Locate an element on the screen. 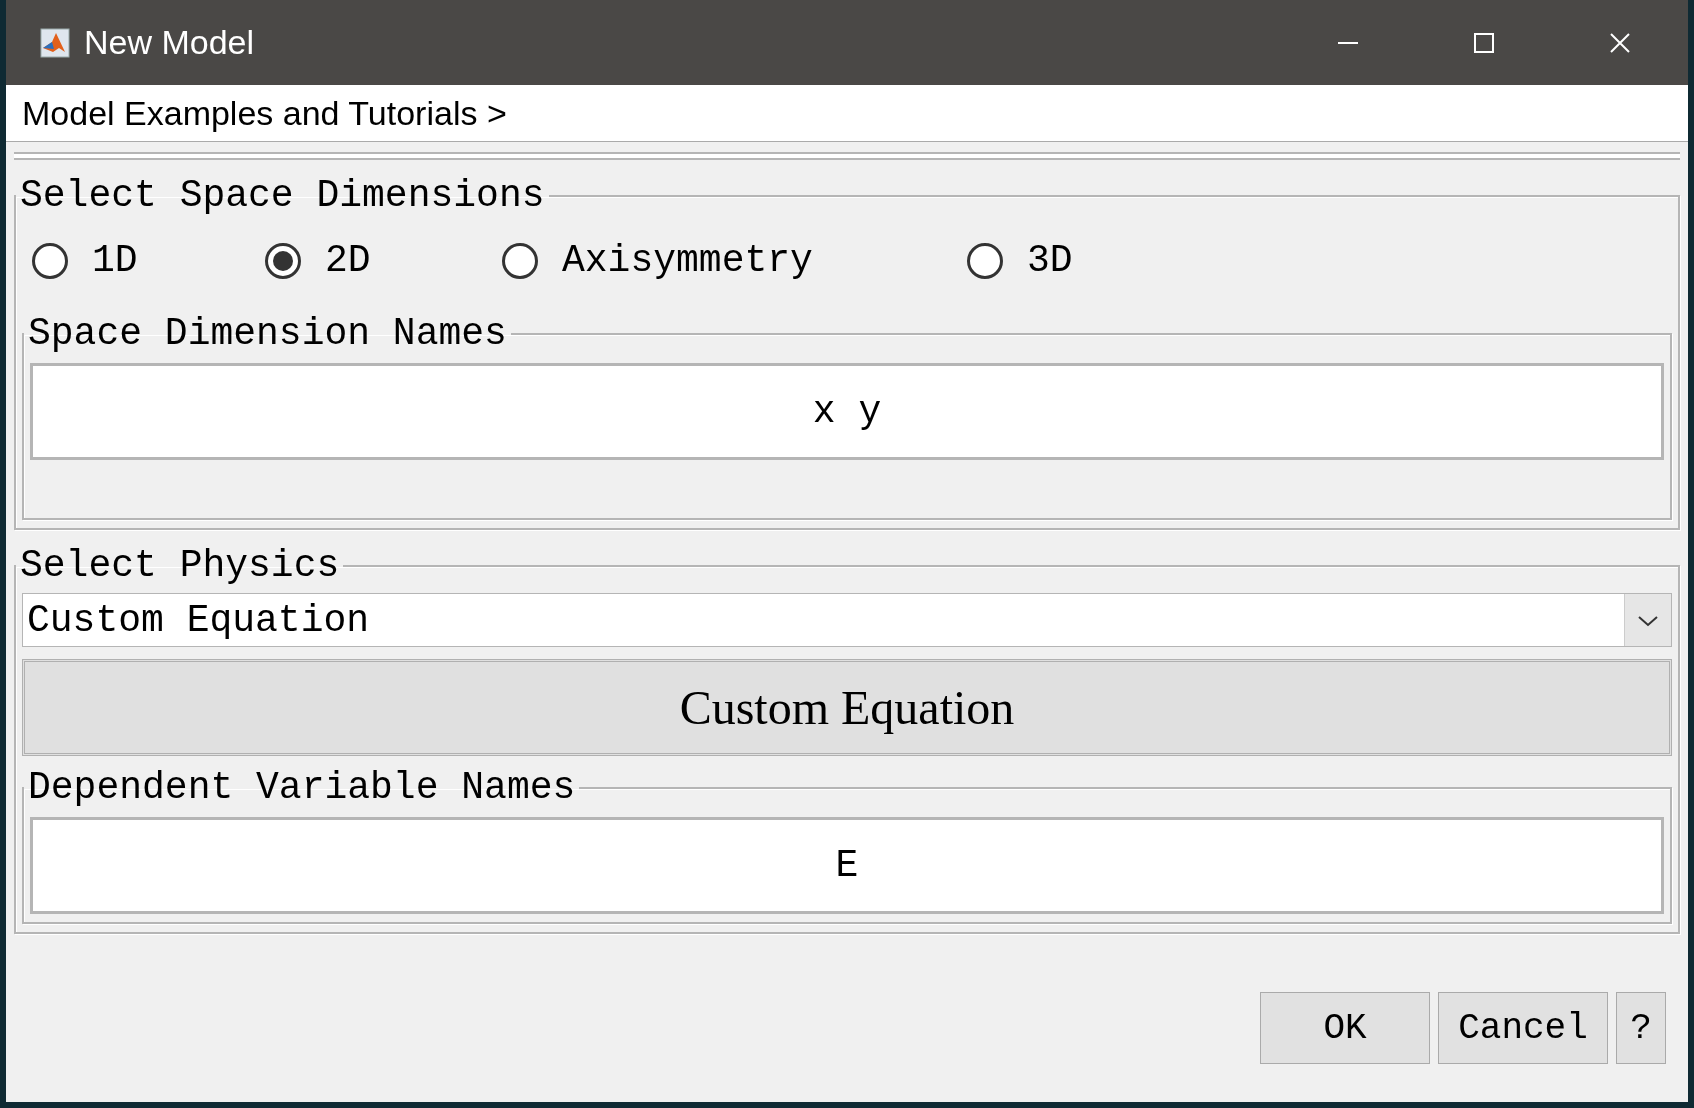 This screenshot has height=1108, width=1694. physics-heading-button: Custom Equation is located at coordinates (847, 707).